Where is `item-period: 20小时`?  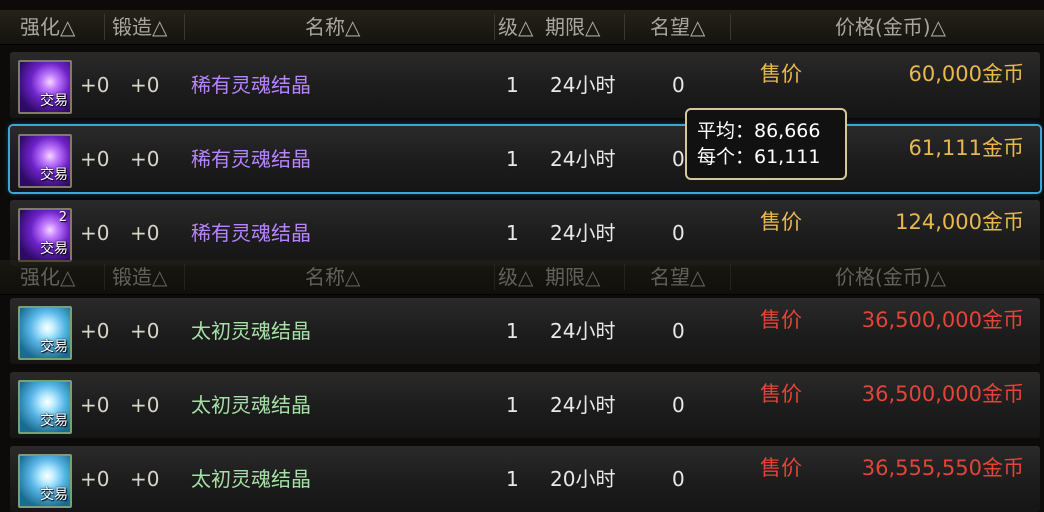
item-period: 20小时 is located at coordinates (583, 479).